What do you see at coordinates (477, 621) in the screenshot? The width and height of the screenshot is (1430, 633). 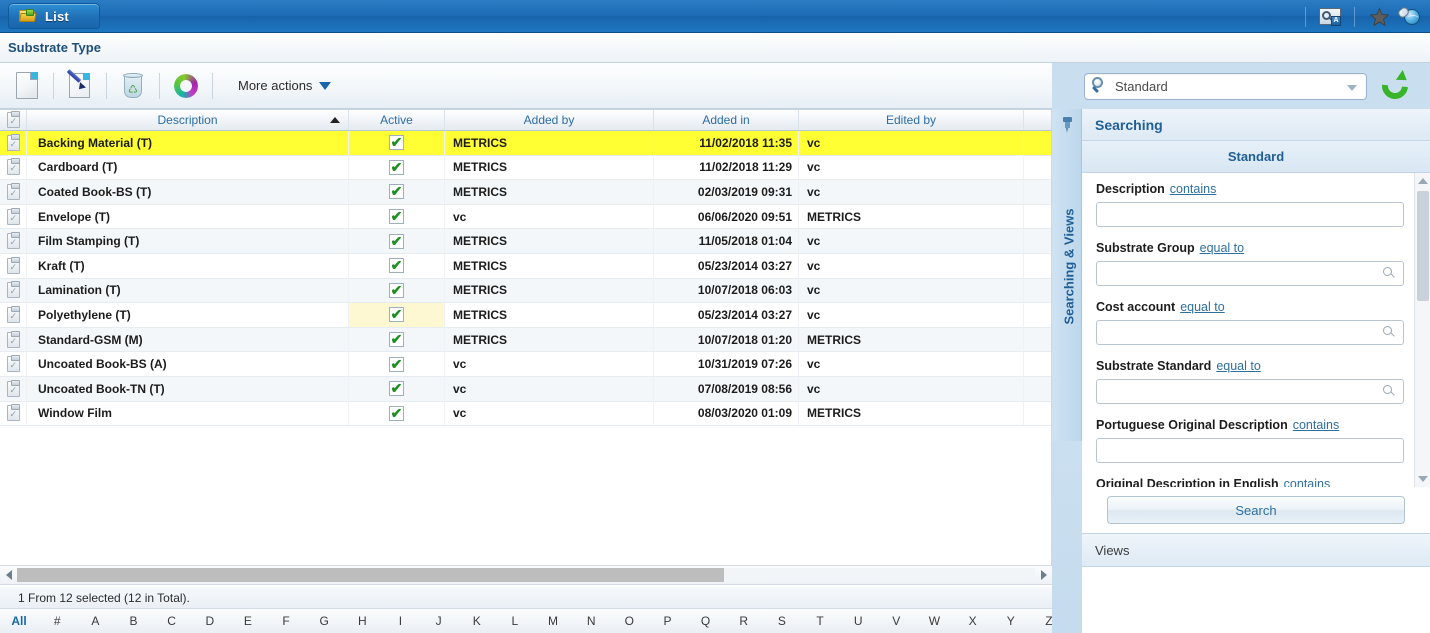 I see `alpha-filter-k: K` at bounding box center [477, 621].